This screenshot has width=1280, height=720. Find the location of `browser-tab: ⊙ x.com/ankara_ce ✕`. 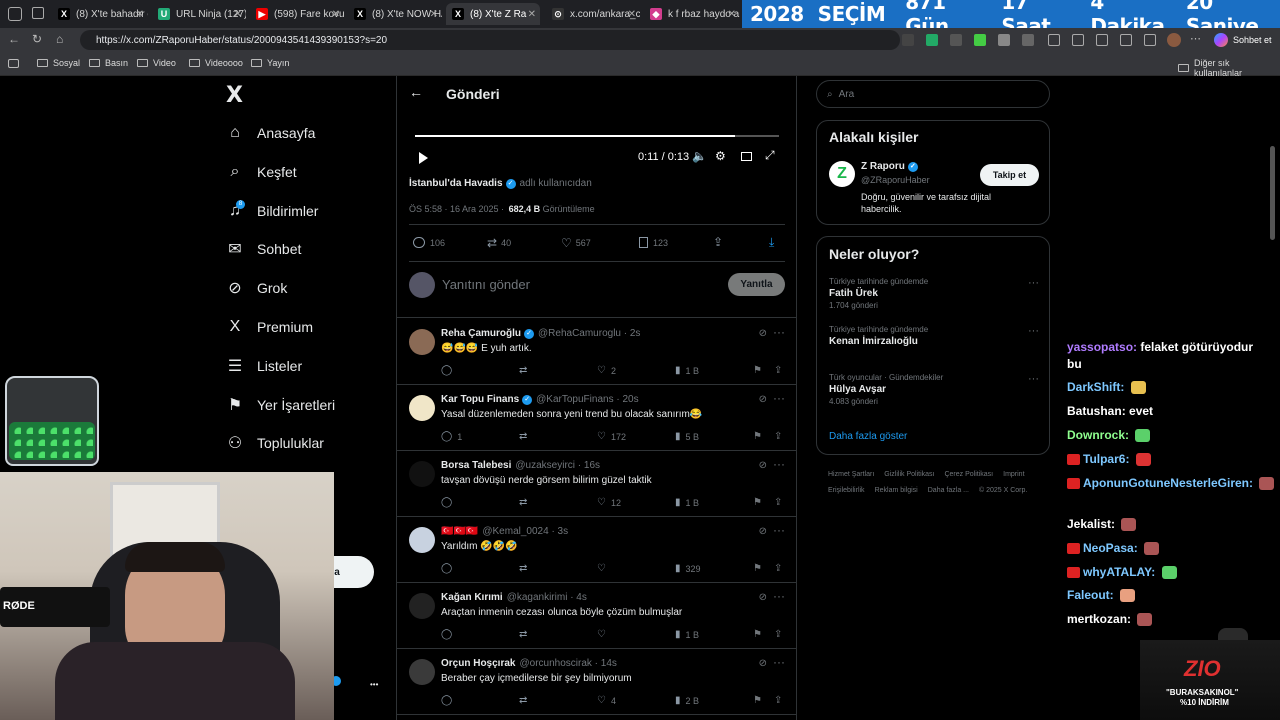

browser-tab: ⊙ x.com/ankara_ce ✕ is located at coordinates (593, 14).